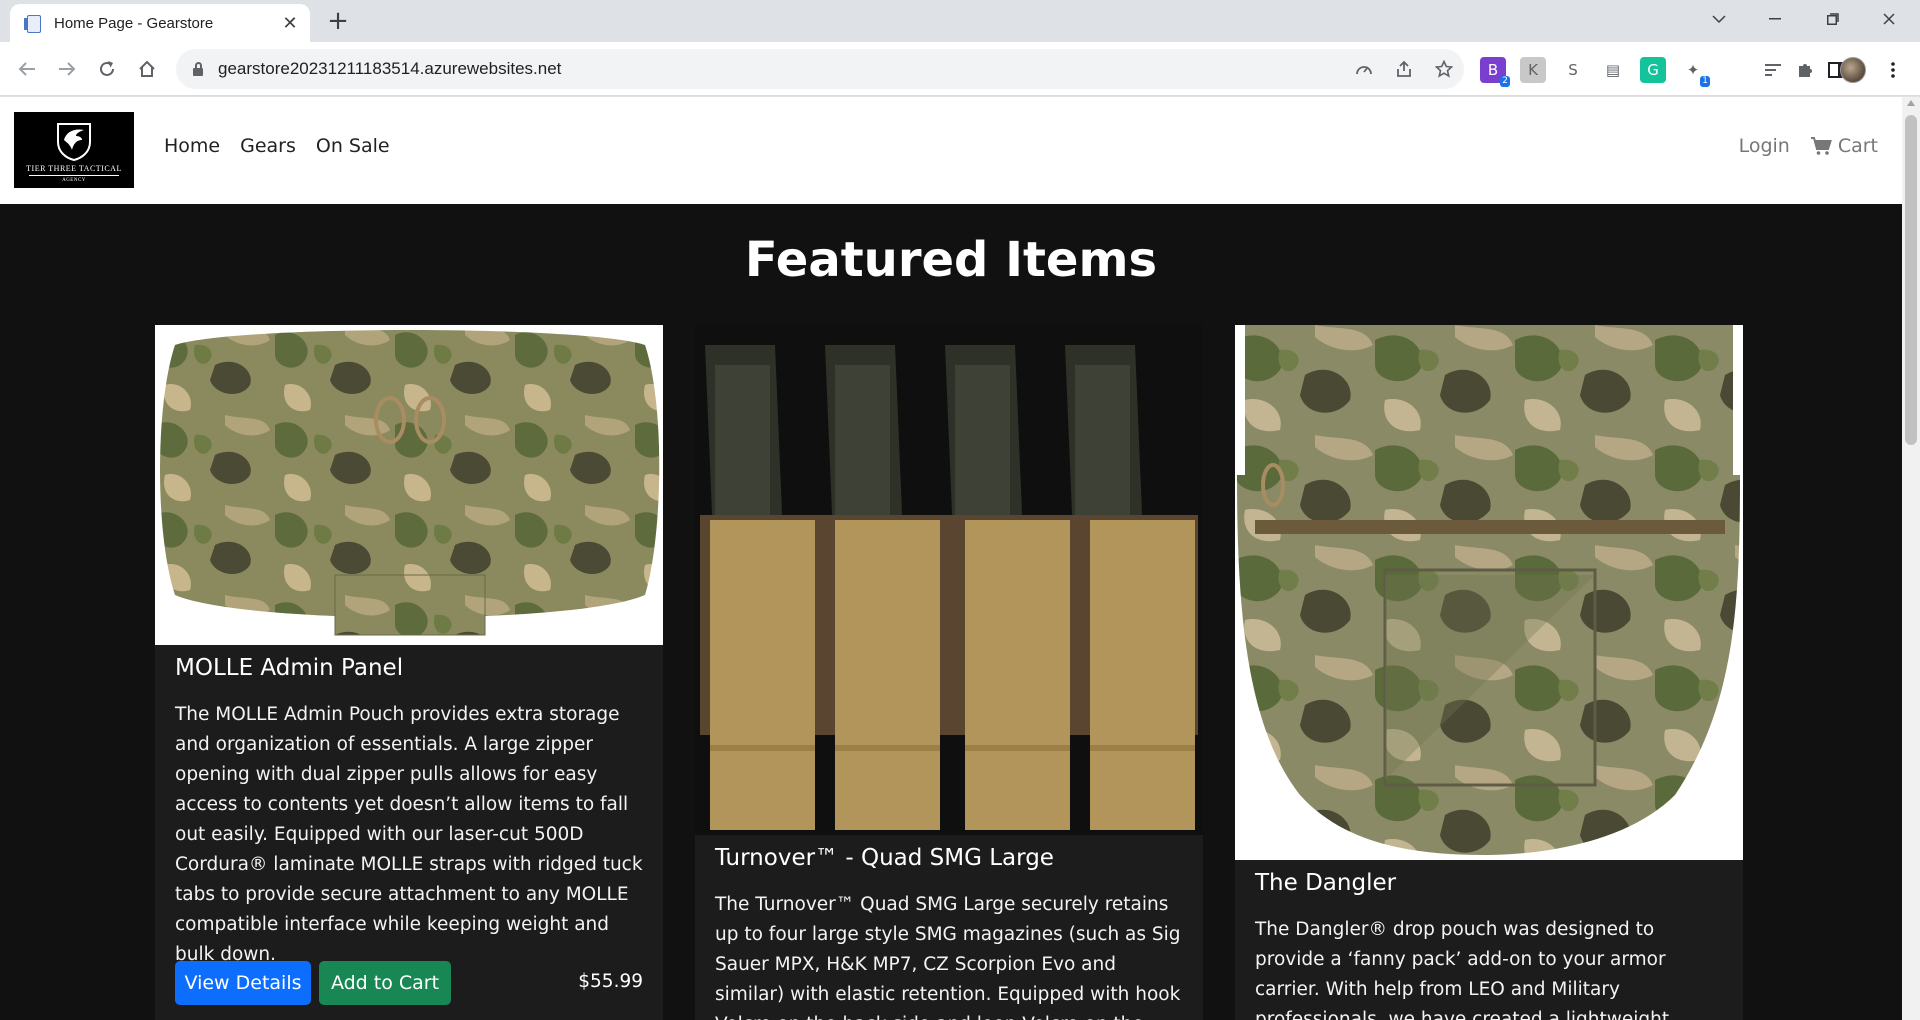  Describe the element at coordinates (1857, 146) in the screenshot. I see `cart-label: Cart` at that location.